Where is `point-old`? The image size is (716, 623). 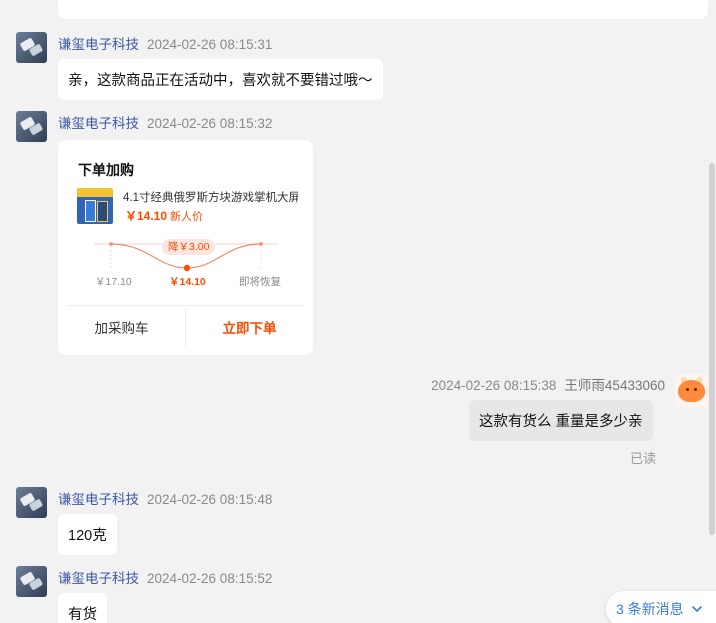
point-old is located at coordinates (111, 244).